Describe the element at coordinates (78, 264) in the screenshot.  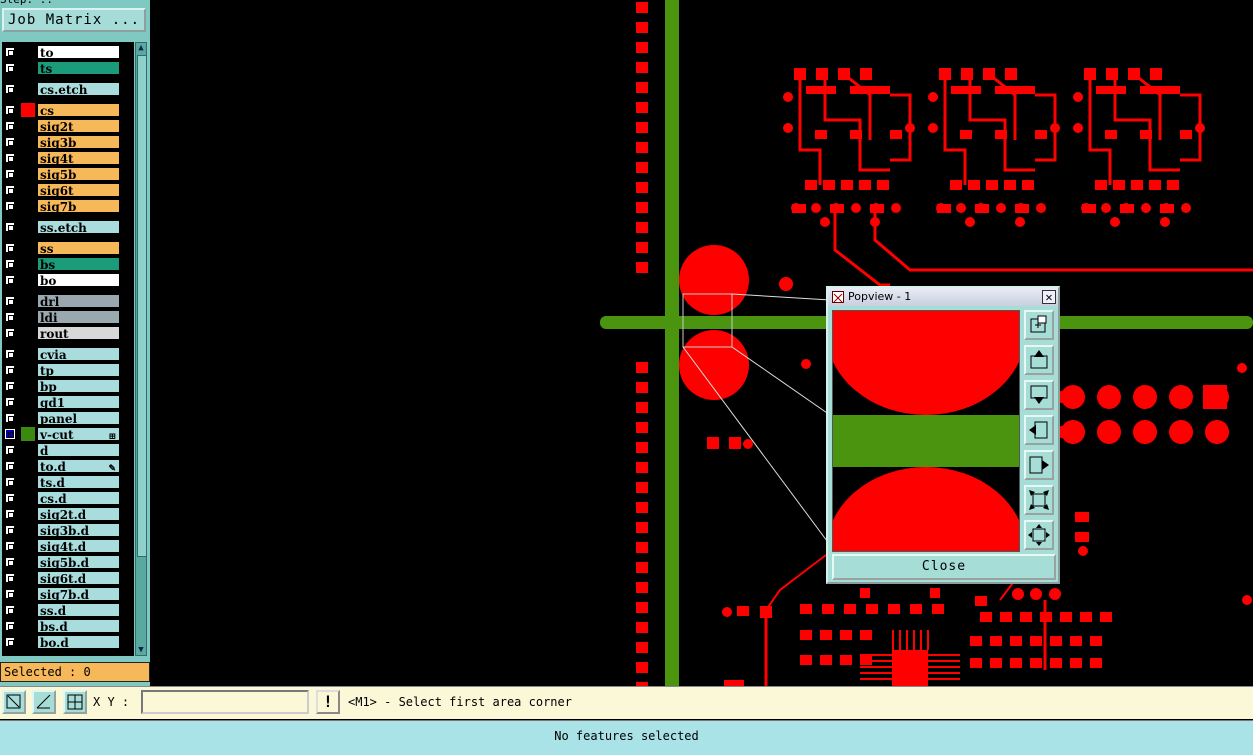
I see `layer-name: bs` at that location.